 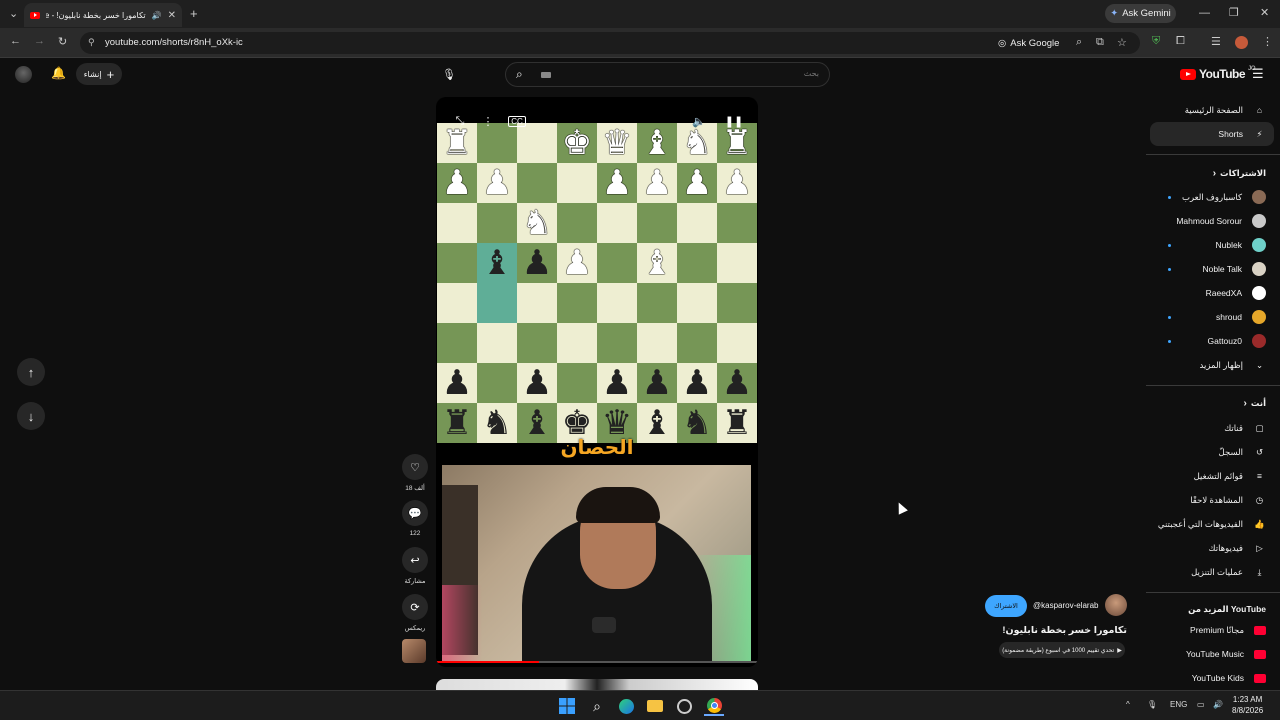 I want to click on sidebar-item-liked: الفيديوهات التي أعجبتني 👍, so click(x=1215, y=524).